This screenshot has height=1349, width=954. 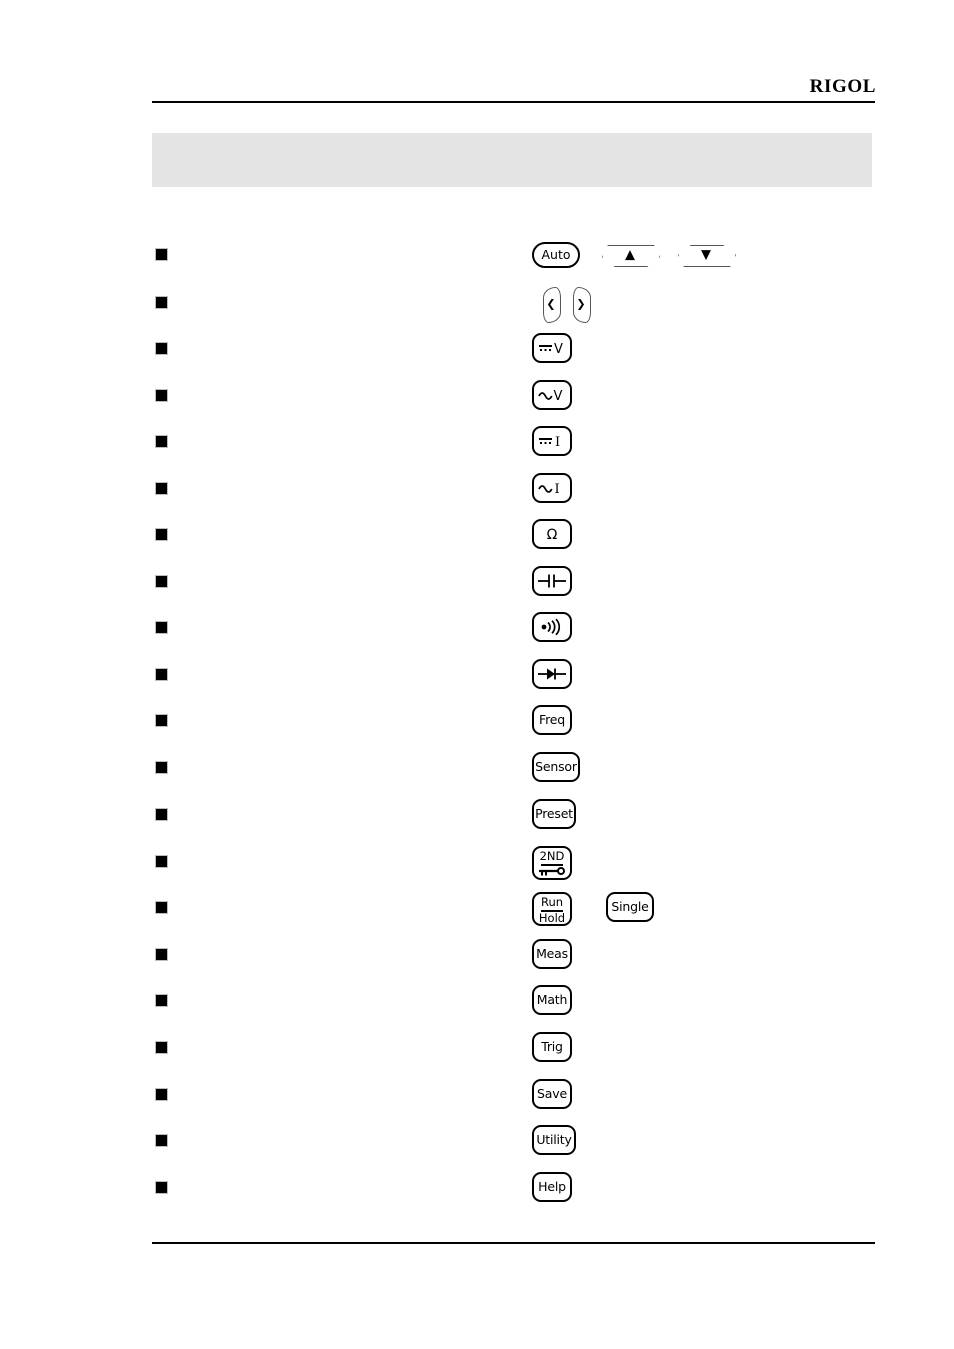 I want to click on trig-key: Trig, so click(x=552, y=1047).